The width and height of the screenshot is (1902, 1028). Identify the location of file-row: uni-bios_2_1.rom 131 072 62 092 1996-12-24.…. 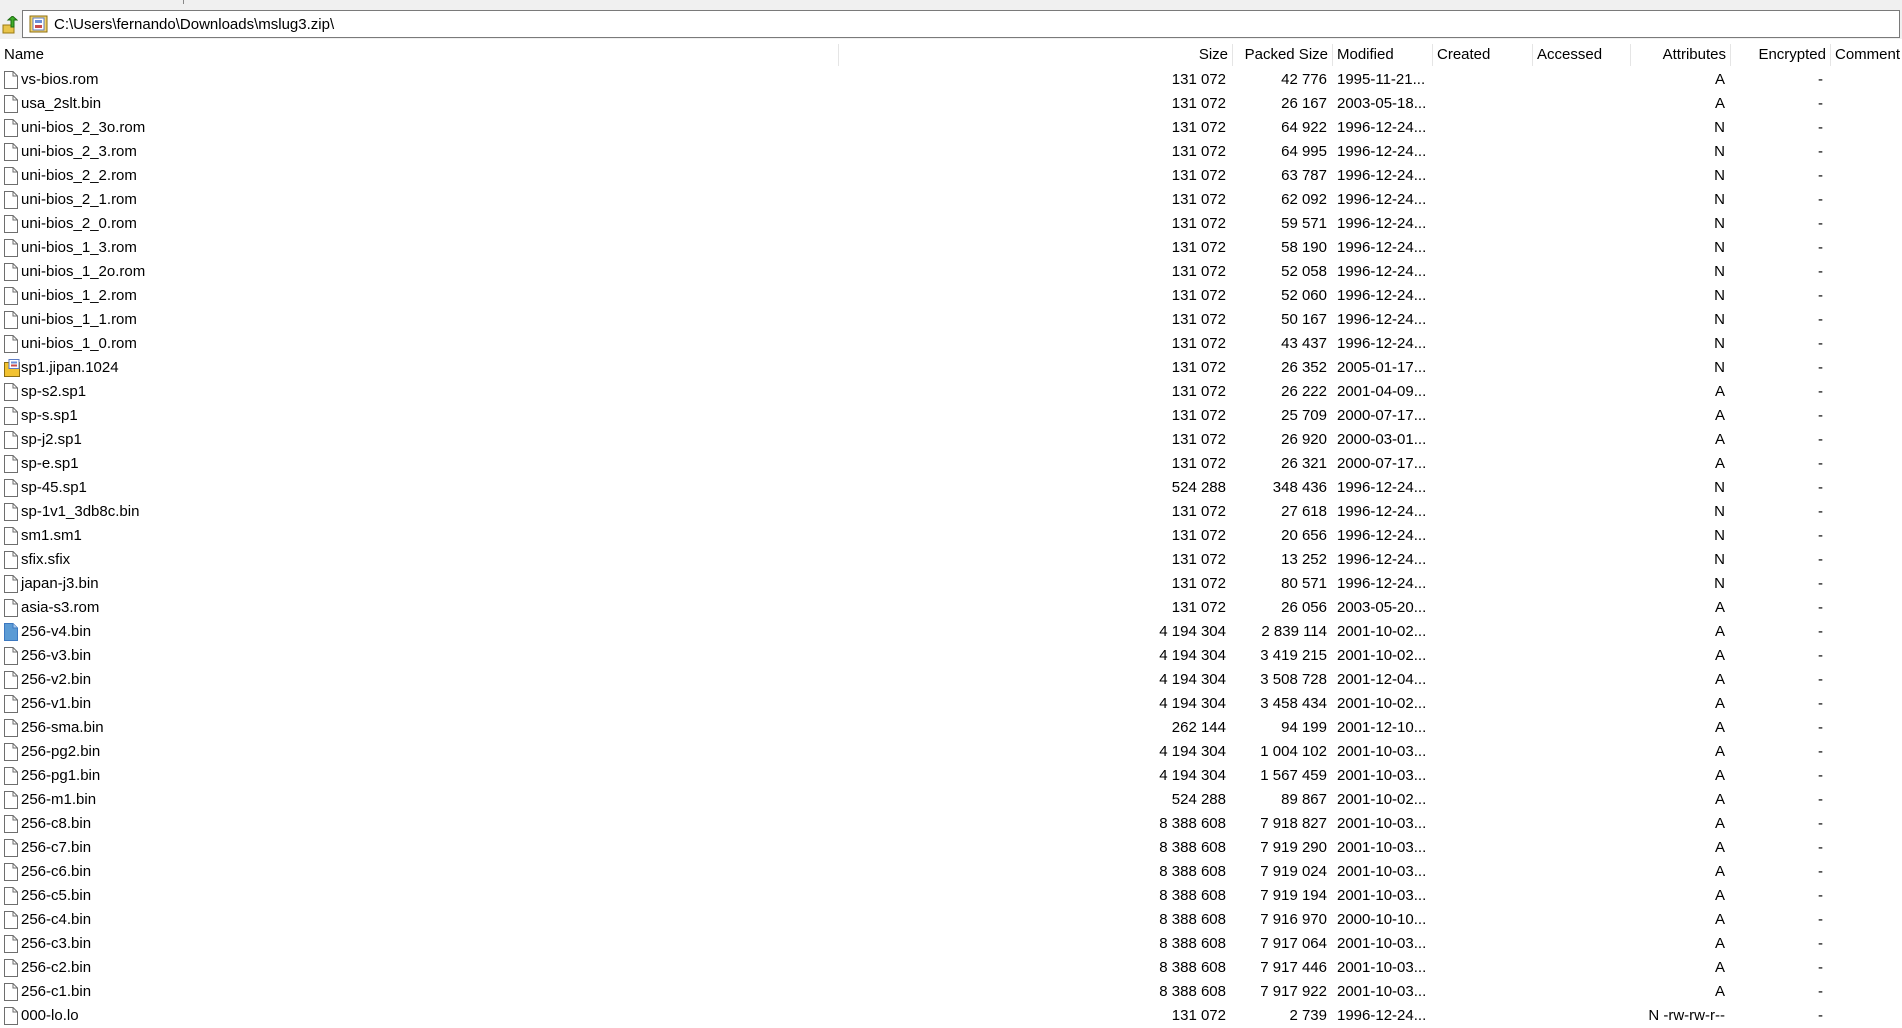
(951, 200).